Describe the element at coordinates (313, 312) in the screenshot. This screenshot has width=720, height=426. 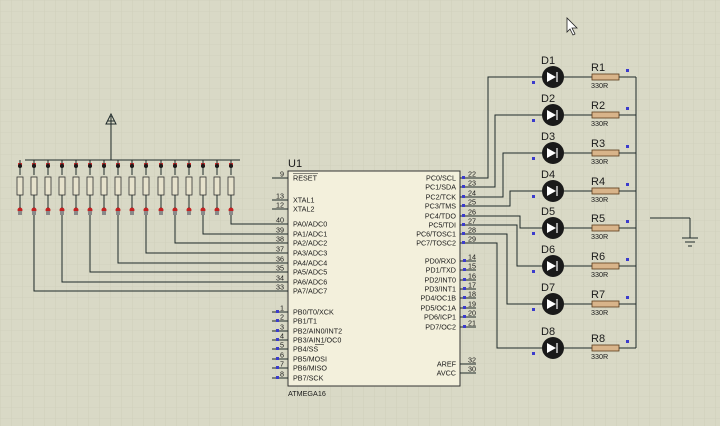
I see `chip-pin-name: PB0/T0/XCK` at that location.